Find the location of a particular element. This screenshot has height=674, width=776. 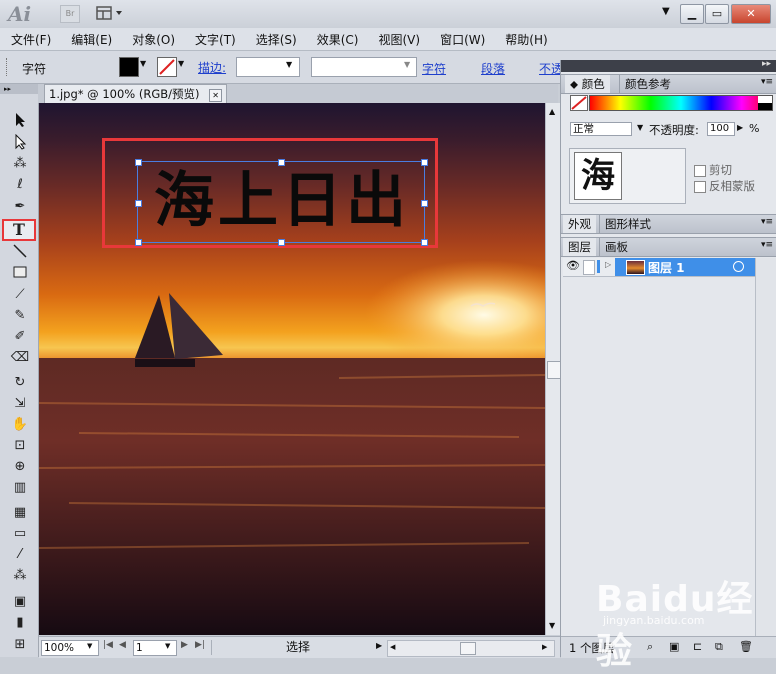

restore-button: ▭ is located at coordinates (717, 14).